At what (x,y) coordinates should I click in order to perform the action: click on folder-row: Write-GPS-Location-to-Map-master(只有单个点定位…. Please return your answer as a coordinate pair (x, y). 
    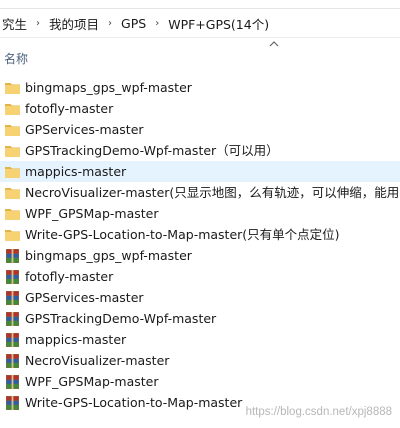
    Looking at the image, I should click on (200, 234).